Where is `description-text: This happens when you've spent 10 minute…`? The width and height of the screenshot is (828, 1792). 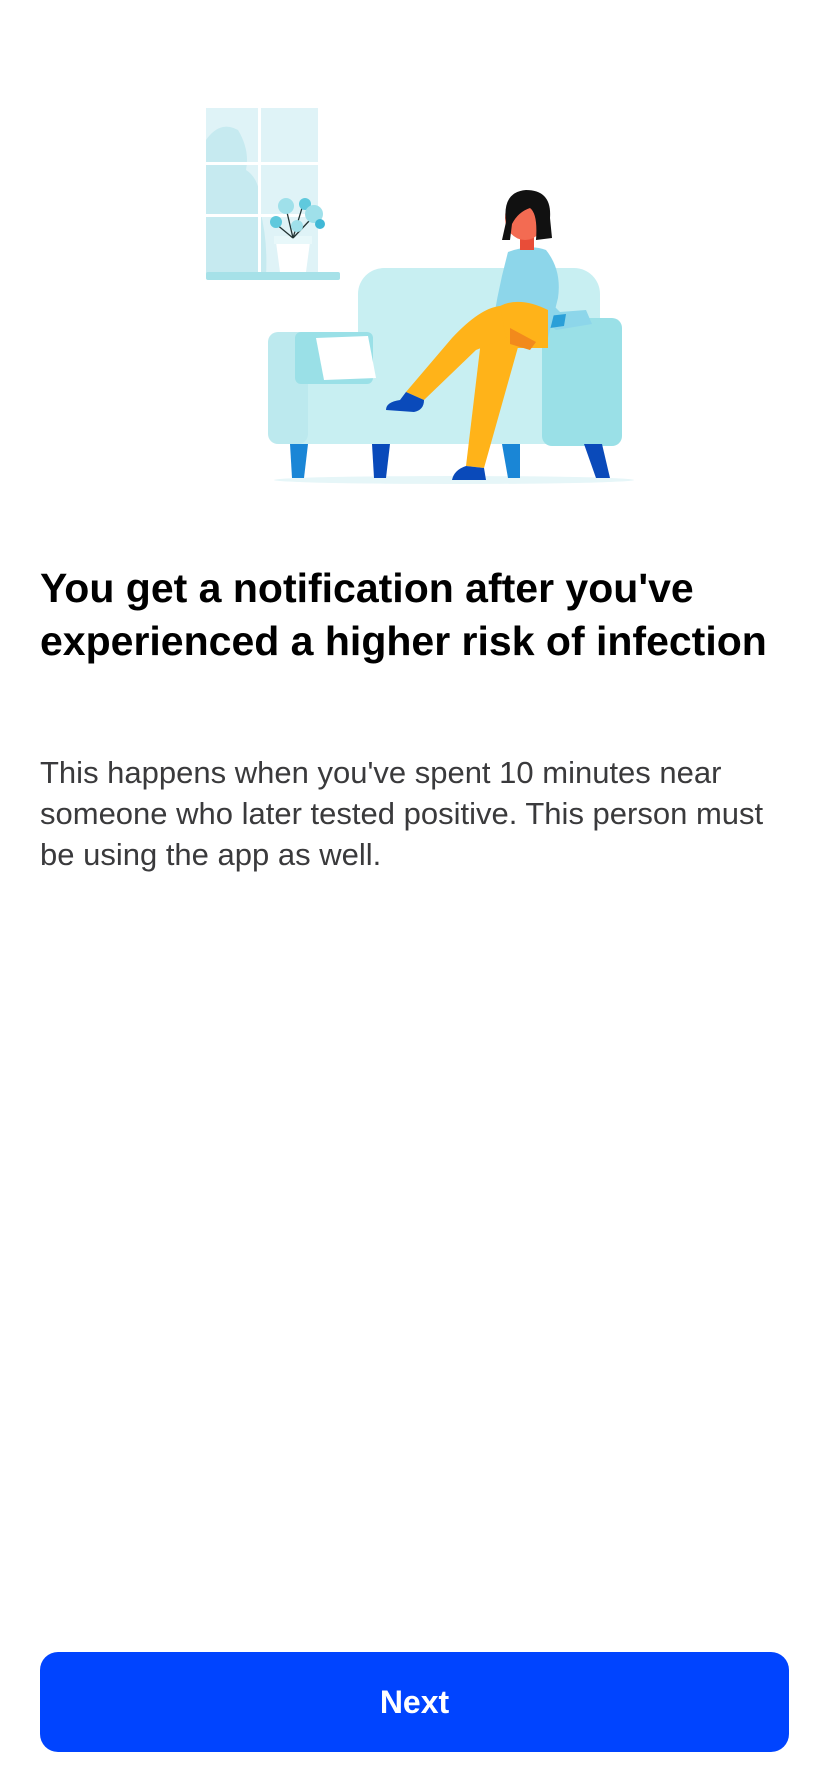
description-text: This happens when you've spent 10 minute… is located at coordinates (402, 813).